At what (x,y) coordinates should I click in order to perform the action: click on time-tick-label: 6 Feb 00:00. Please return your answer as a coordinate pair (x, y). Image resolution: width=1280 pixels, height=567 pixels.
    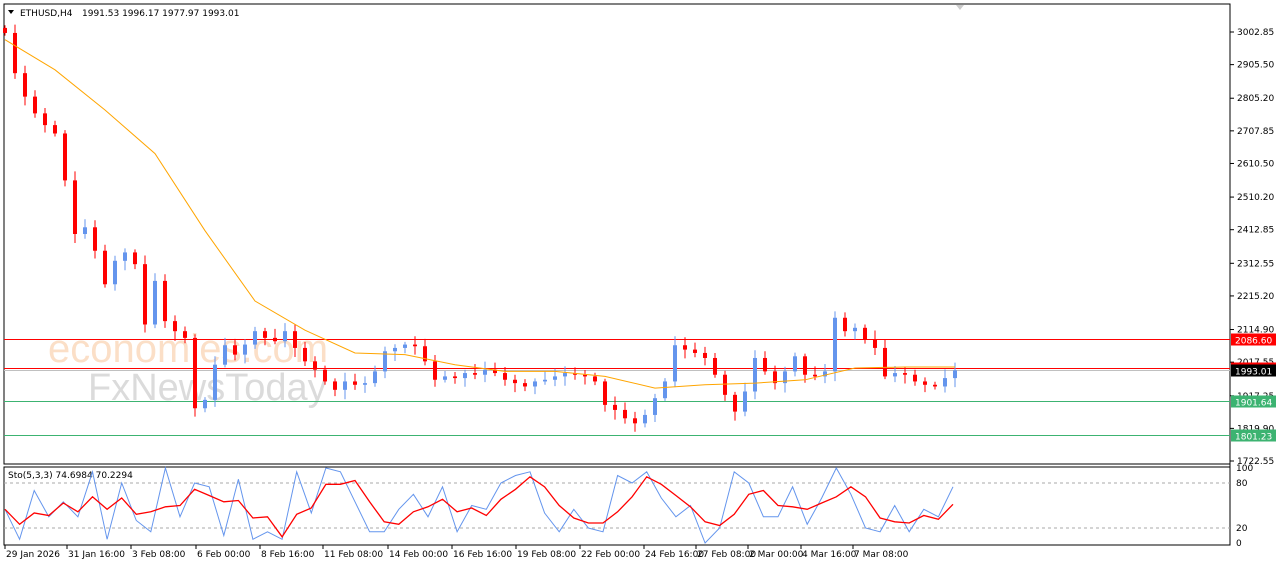
    Looking at the image, I should click on (224, 555).